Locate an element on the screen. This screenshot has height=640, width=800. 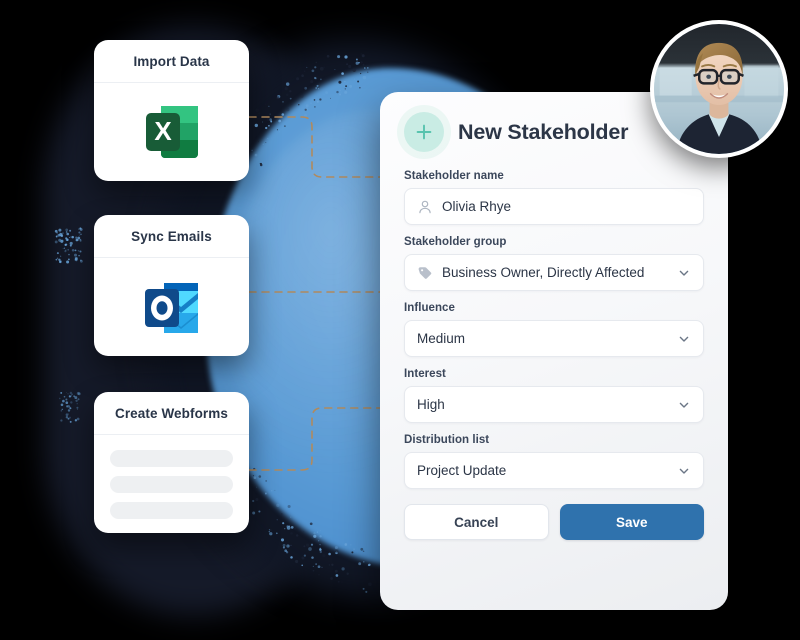
microsoft-outlook-icon is located at coordinates (171, 308).